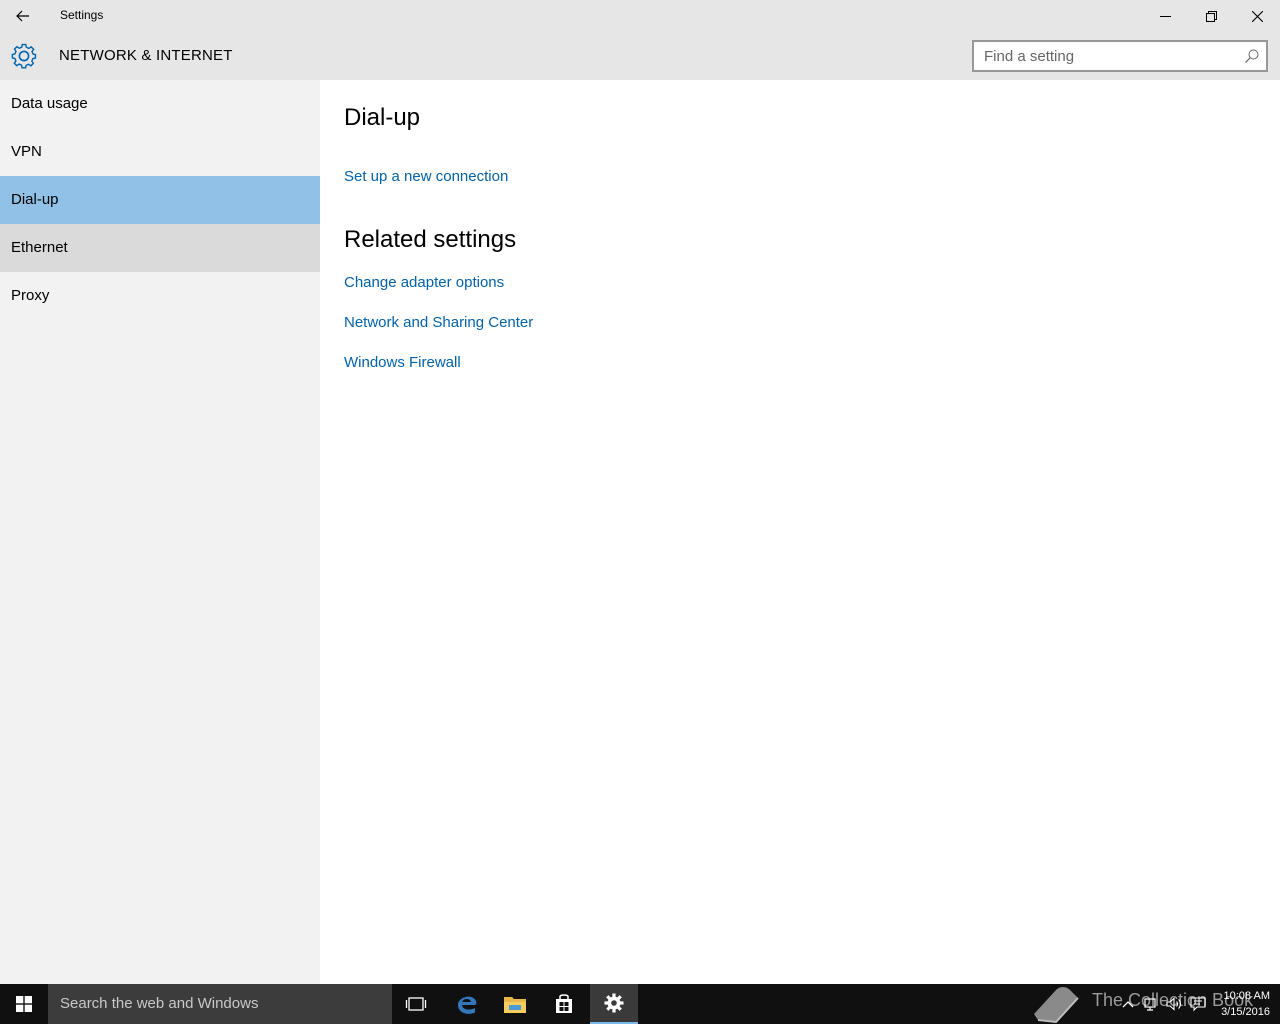  Describe the element at coordinates (1245, 1004) in the screenshot. I see `system-clock: 10:08 AM 3/15/2016` at that location.